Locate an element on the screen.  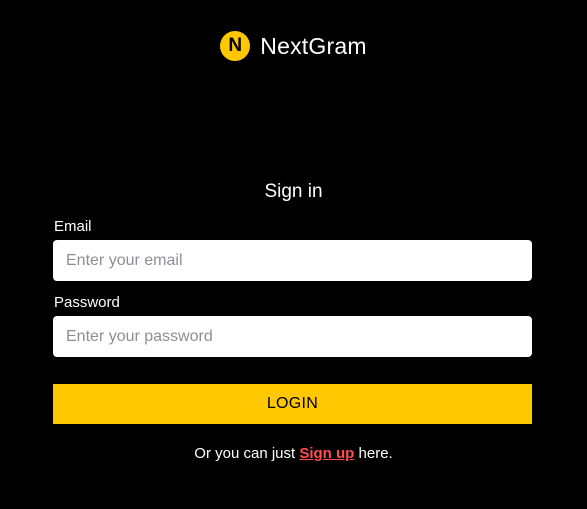
page-title: Sign in is located at coordinates (293, 191).